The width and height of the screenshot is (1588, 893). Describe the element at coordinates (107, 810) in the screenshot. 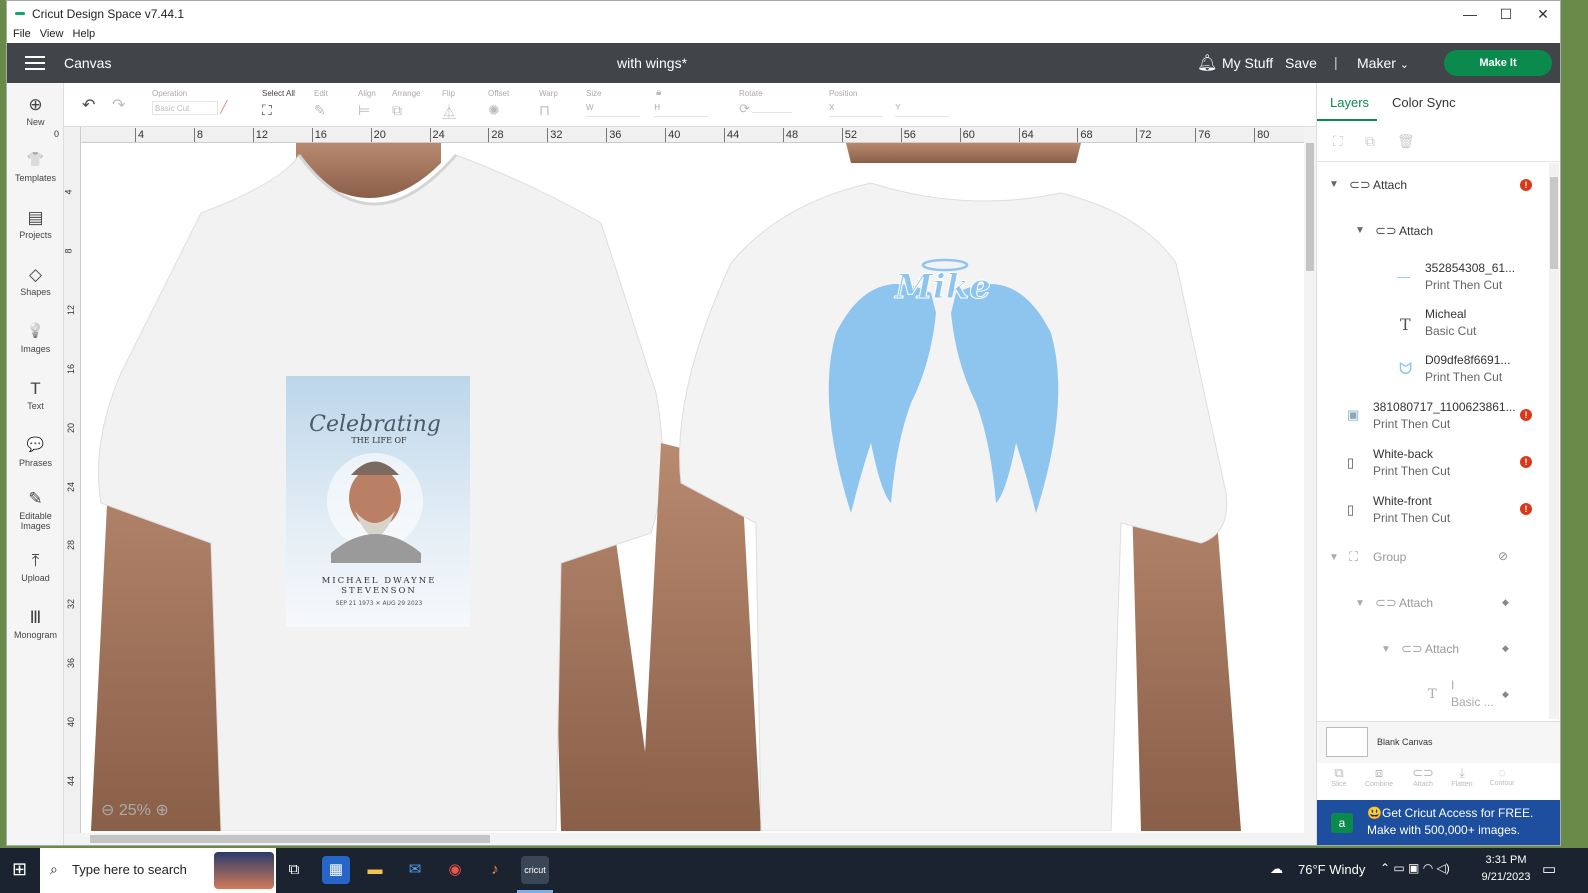

I see `zoom-out-icon: ⊖` at that location.